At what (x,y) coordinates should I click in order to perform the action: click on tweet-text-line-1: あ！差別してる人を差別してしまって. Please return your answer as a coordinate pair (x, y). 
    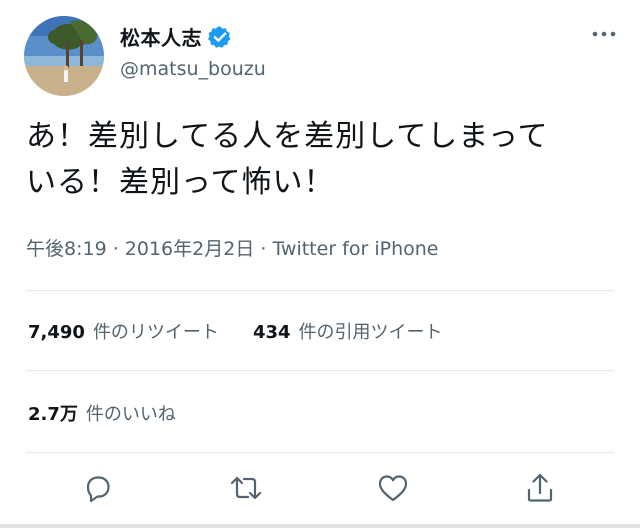
    Looking at the image, I should click on (287, 136).